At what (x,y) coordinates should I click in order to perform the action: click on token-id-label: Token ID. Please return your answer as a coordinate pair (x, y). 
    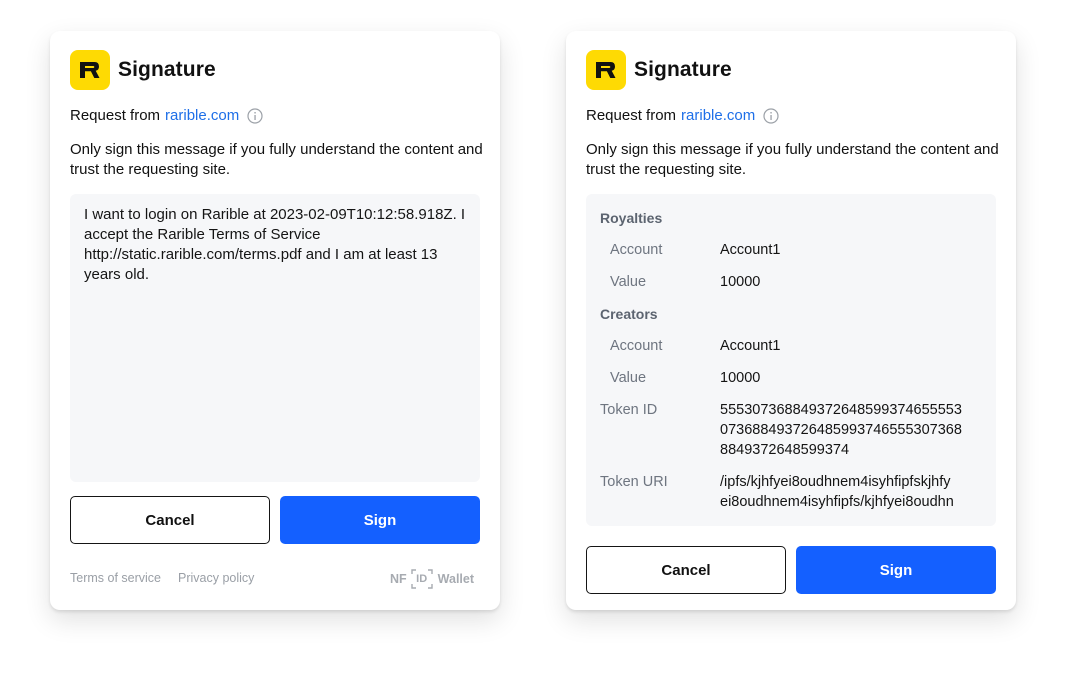
    Looking at the image, I should click on (629, 410).